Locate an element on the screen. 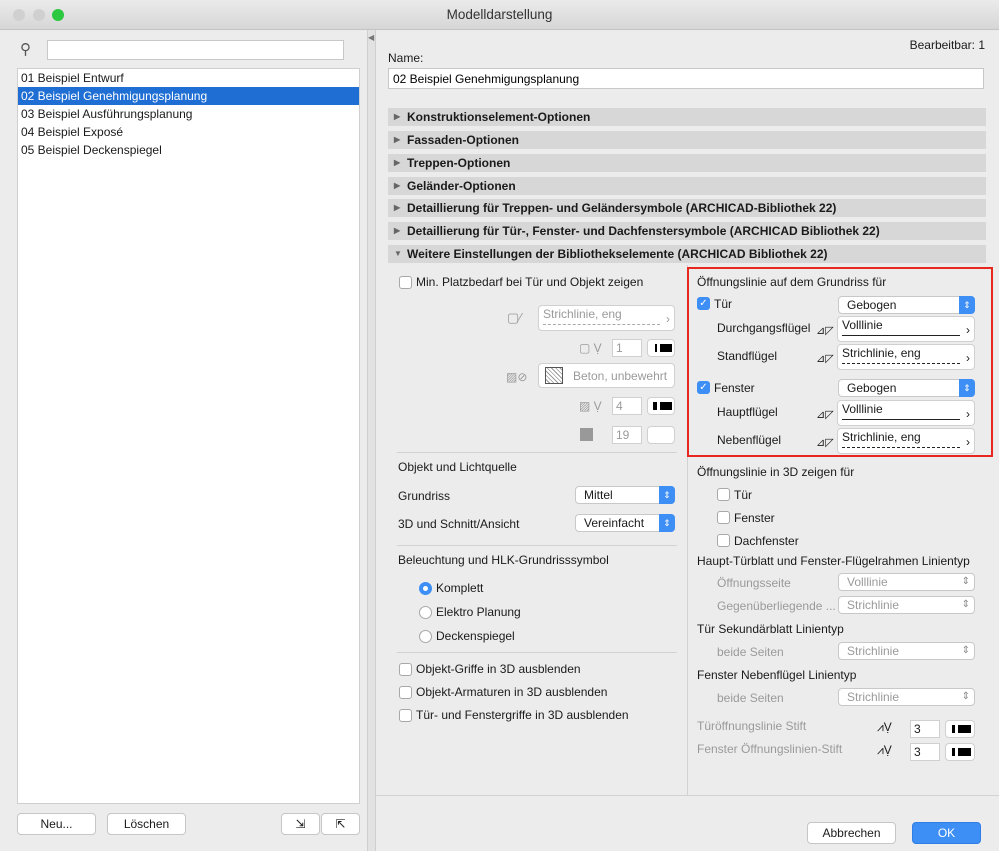 The image size is (999, 851). min-pen2-field: 4 is located at coordinates (627, 406).